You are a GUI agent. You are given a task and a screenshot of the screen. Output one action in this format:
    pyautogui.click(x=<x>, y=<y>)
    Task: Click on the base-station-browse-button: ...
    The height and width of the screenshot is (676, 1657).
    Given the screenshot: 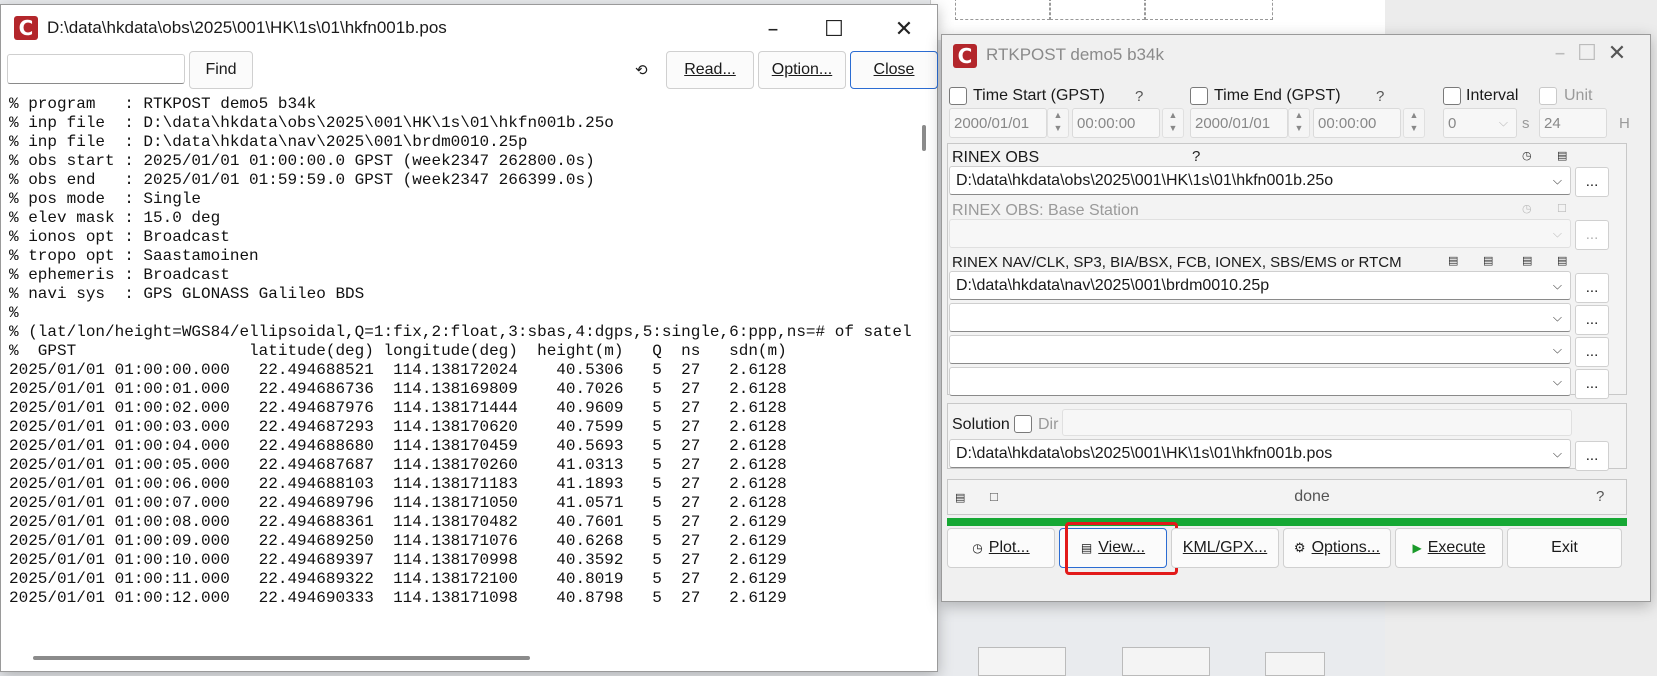 What is the action you would take?
    pyautogui.click(x=1592, y=235)
    